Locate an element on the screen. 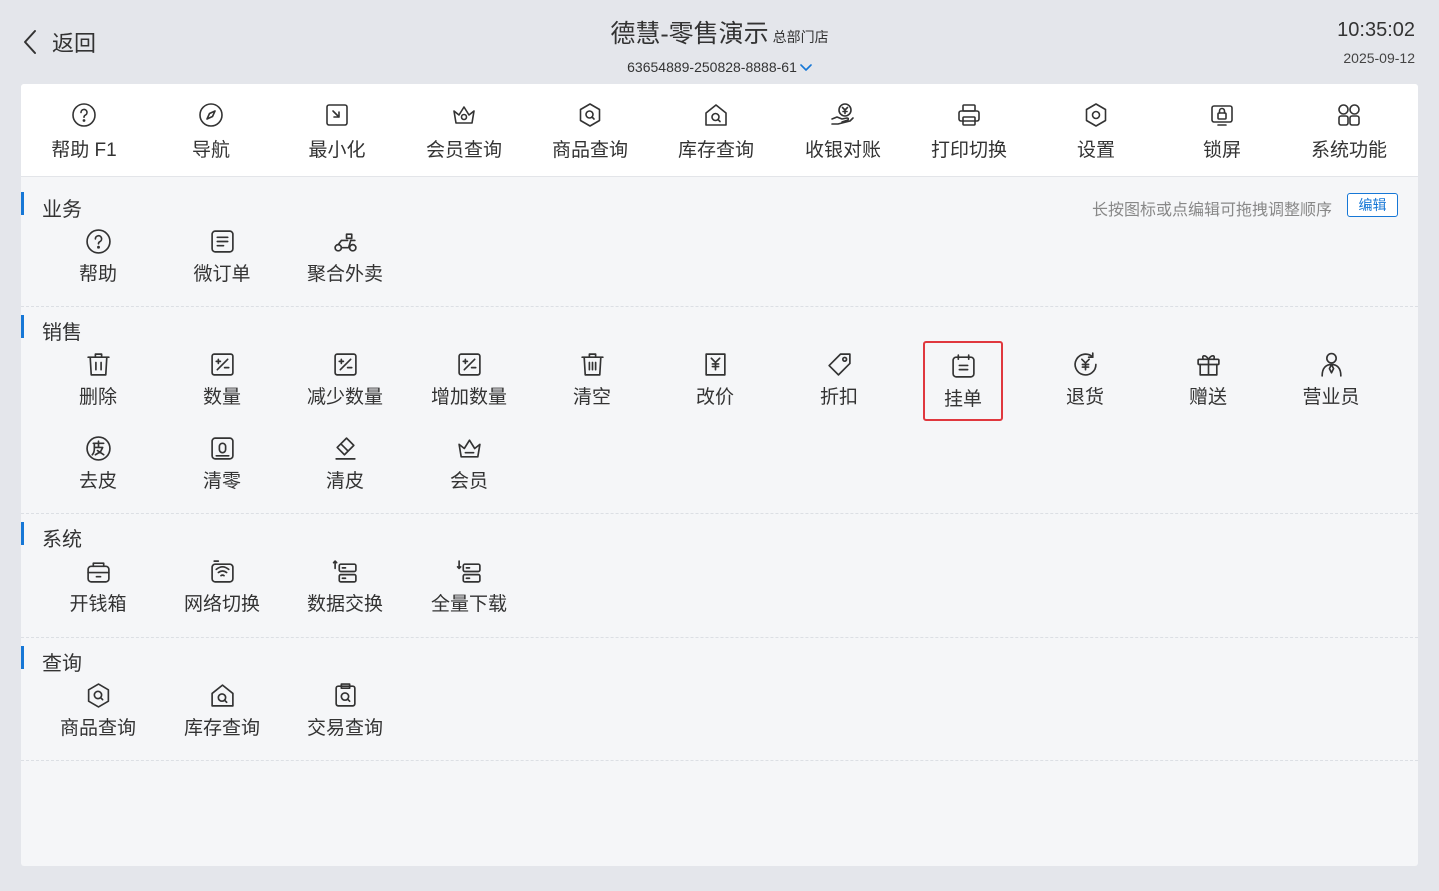  func-label: 帮助 is located at coordinates (97, 274).